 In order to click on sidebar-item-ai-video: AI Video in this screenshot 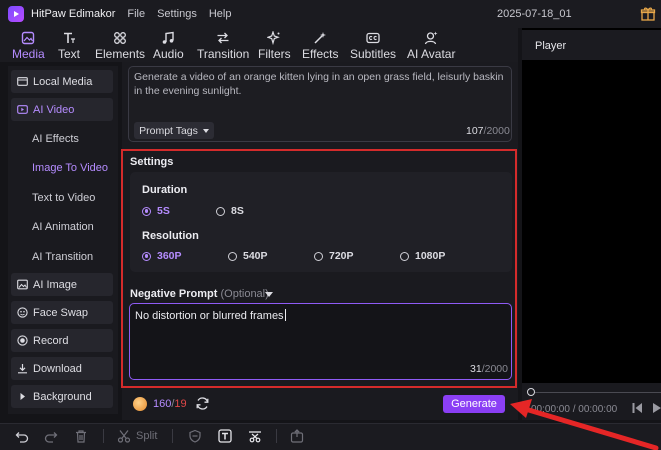, I will do `click(62, 109)`.